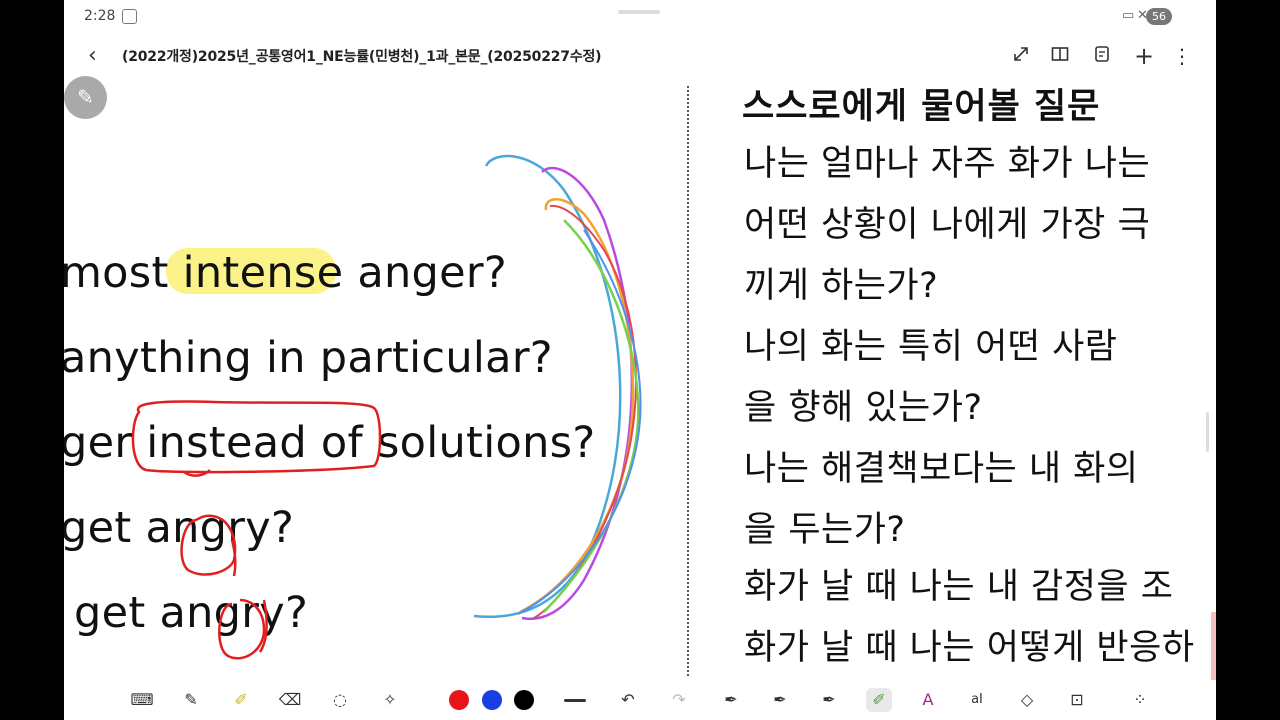 This screenshot has width=1280, height=720. What do you see at coordinates (931, 347) in the screenshot?
I see `korean-line: 나의 화는 특히 어떤 사람` at bounding box center [931, 347].